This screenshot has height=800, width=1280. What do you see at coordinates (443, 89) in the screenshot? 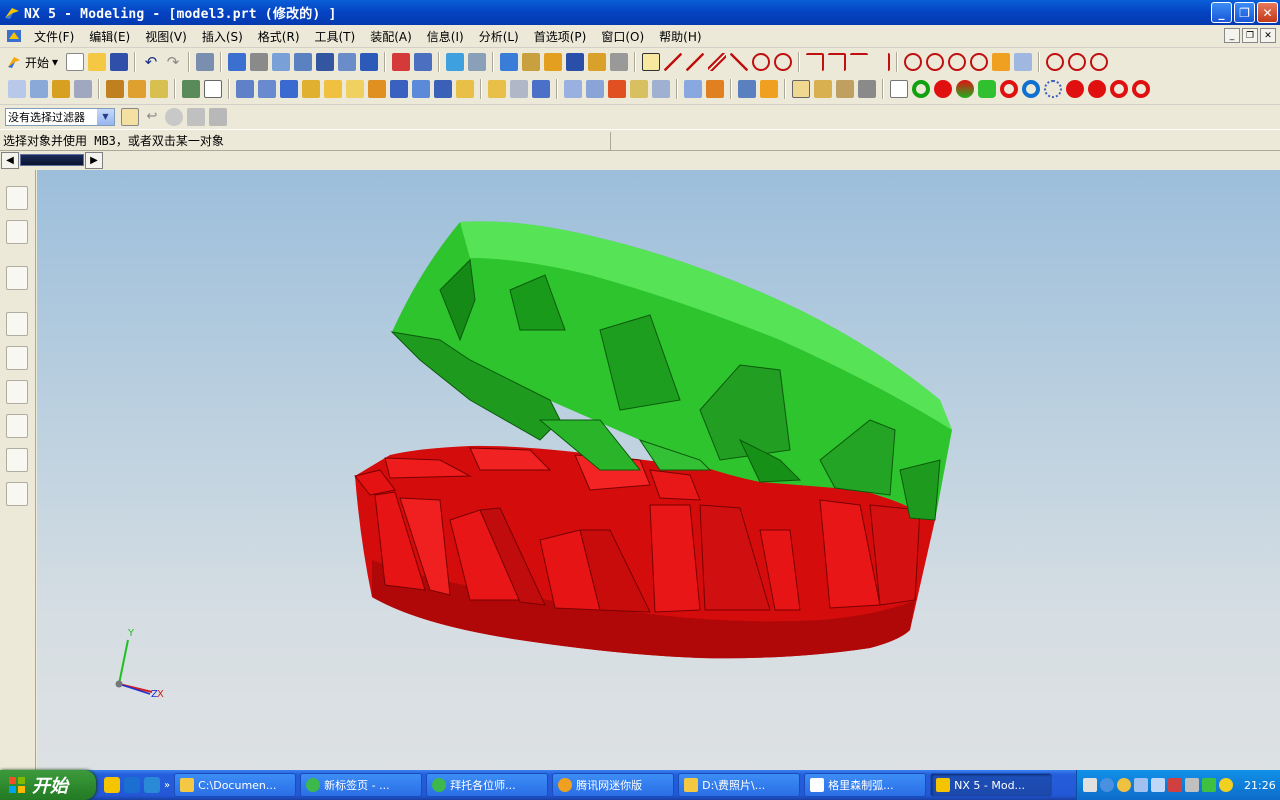
I see `rib-icon` at bounding box center [443, 89].